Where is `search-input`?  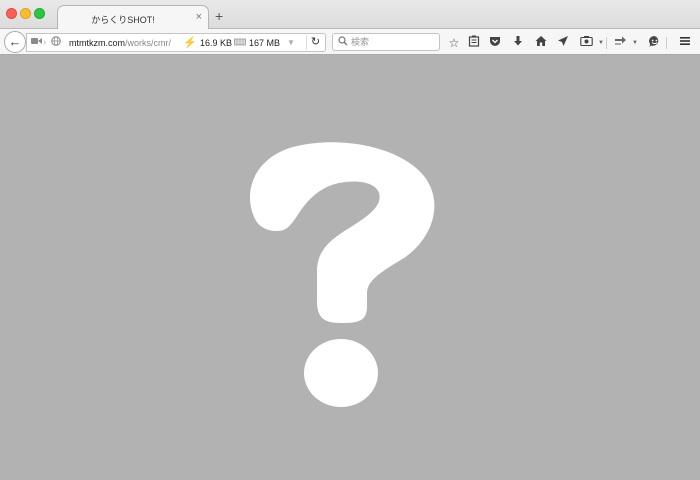 search-input is located at coordinates (394, 42).